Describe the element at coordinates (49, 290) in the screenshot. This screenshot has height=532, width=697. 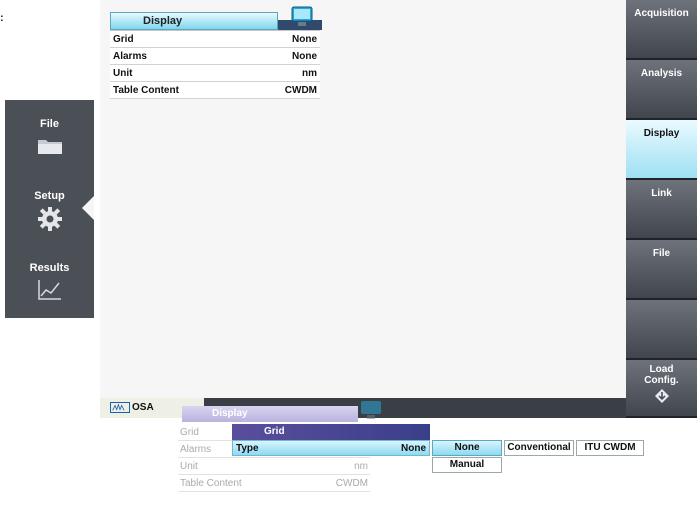
I see `chart-icon` at that location.